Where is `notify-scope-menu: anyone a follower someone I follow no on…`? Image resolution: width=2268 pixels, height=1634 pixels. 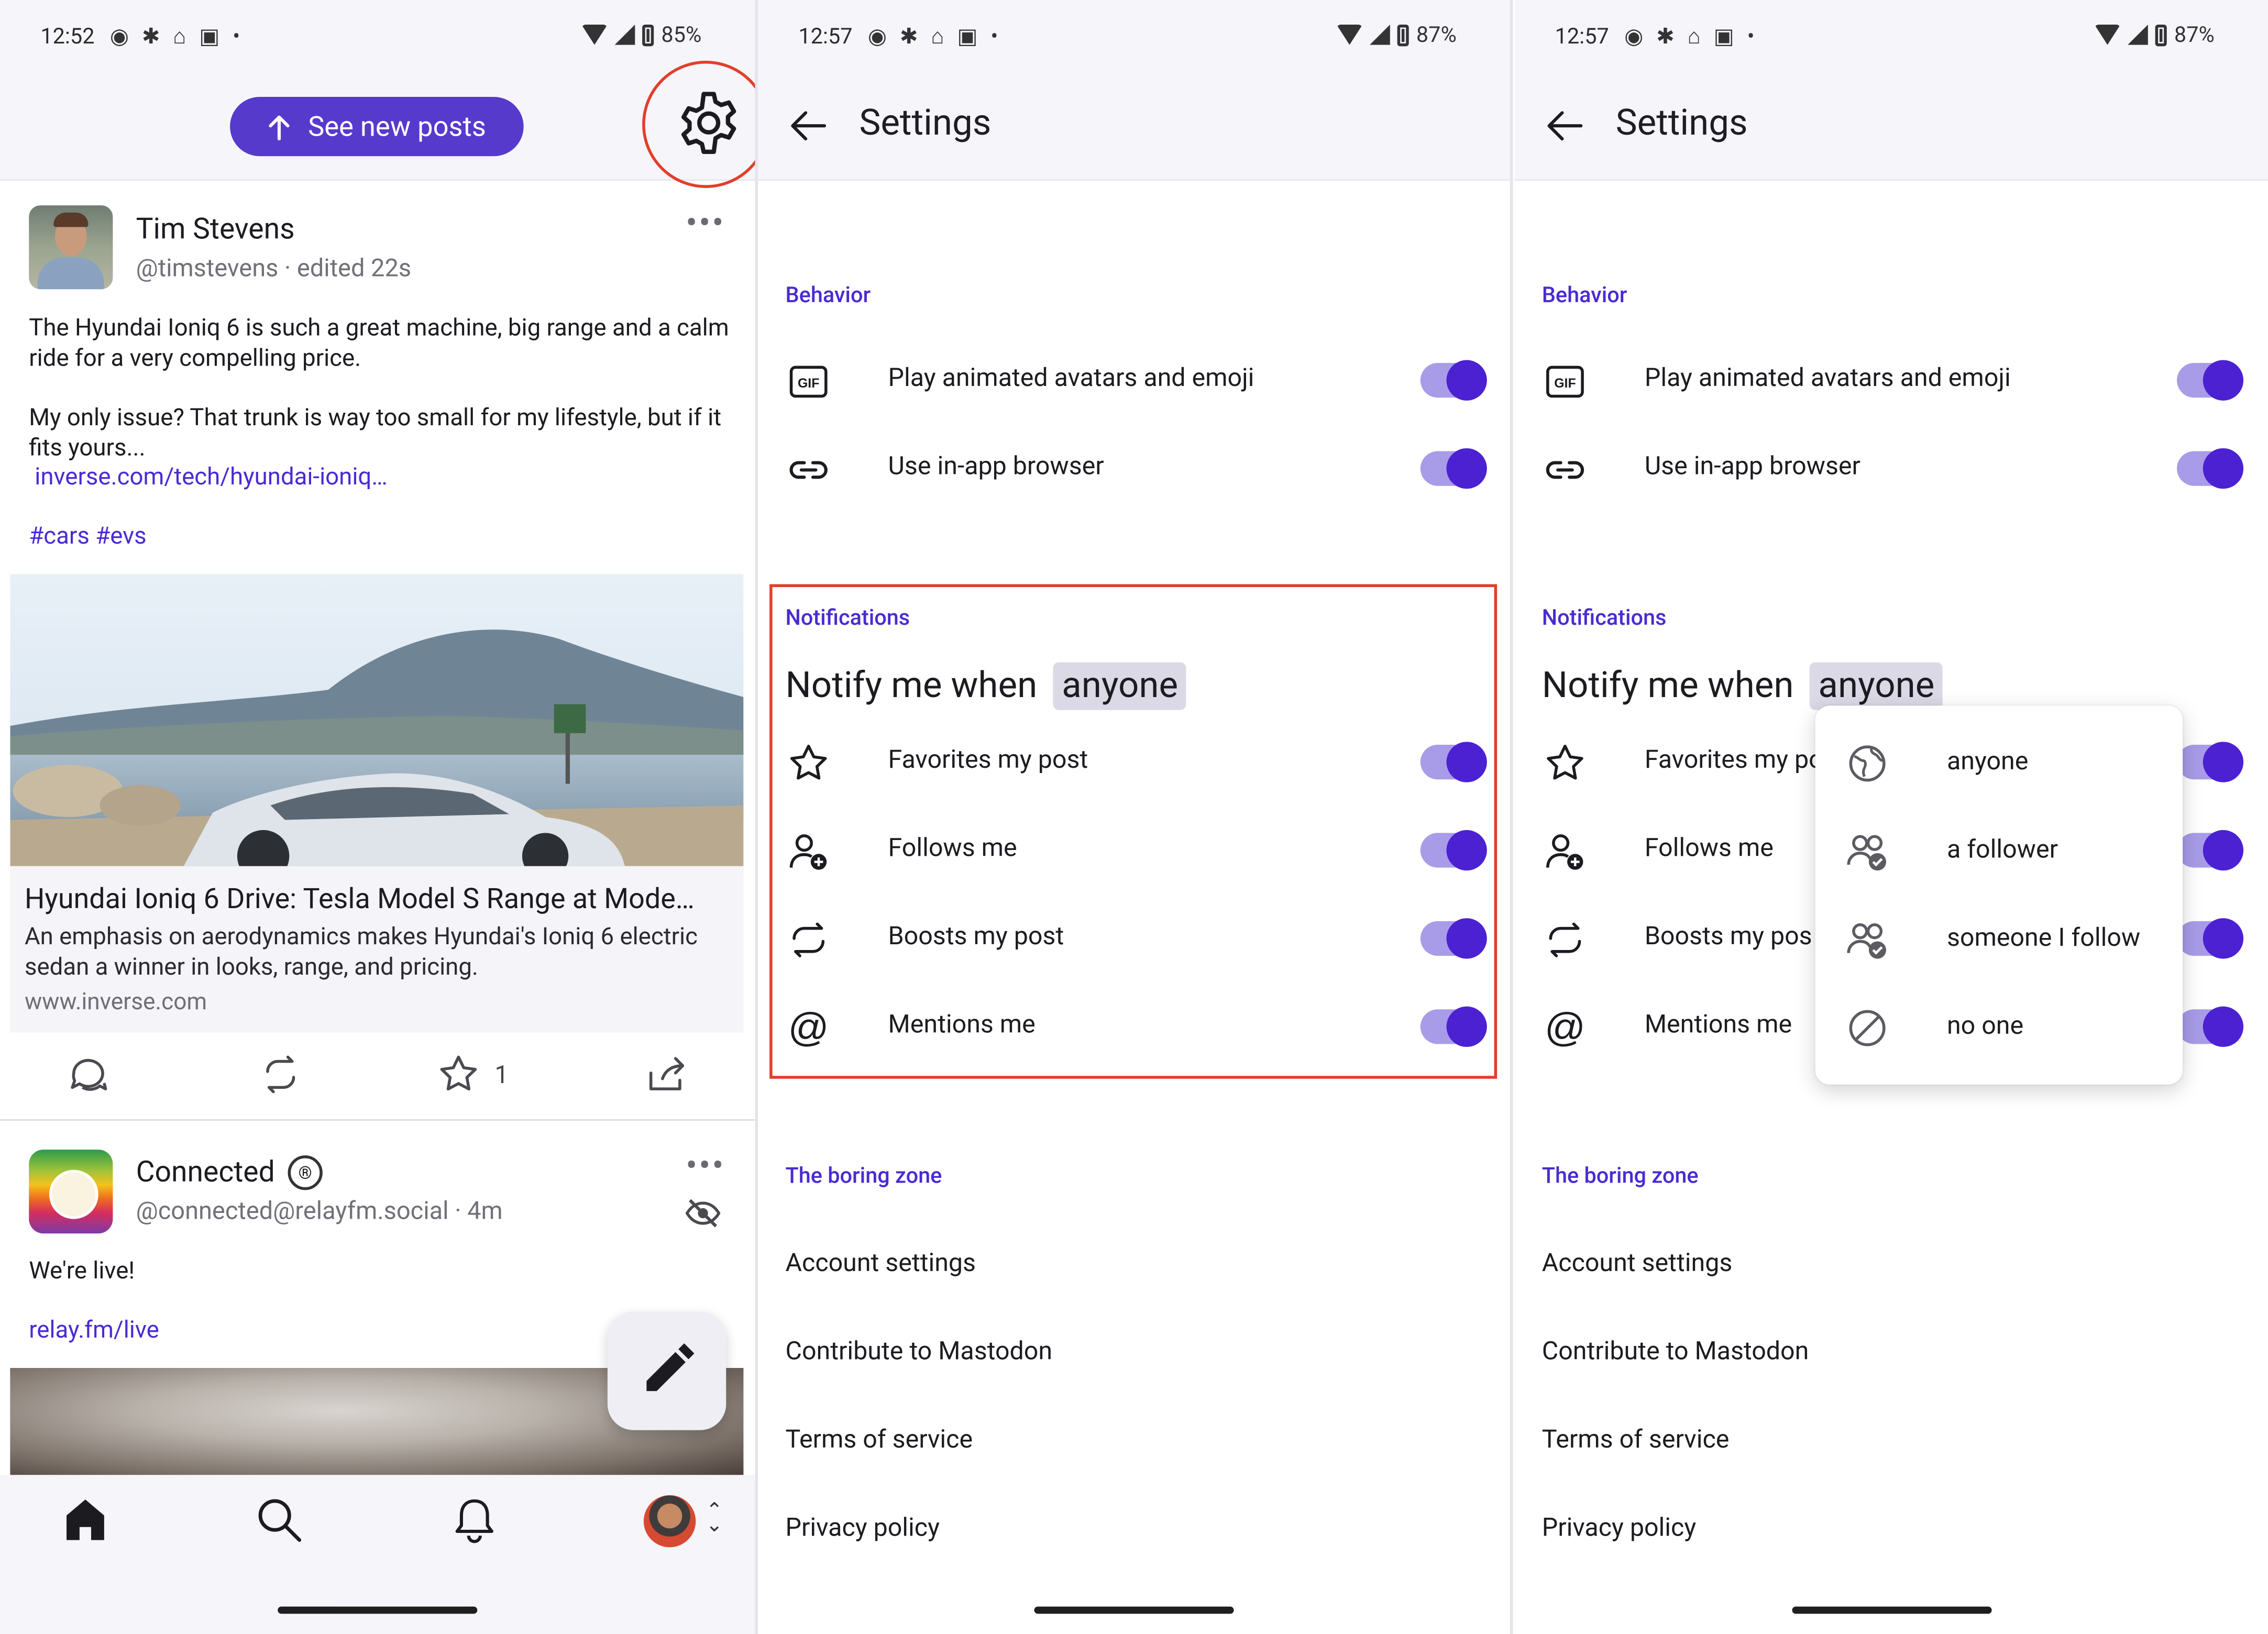 notify-scope-menu: anyone a follower someone I follow no on… is located at coordinates (1999, 895).